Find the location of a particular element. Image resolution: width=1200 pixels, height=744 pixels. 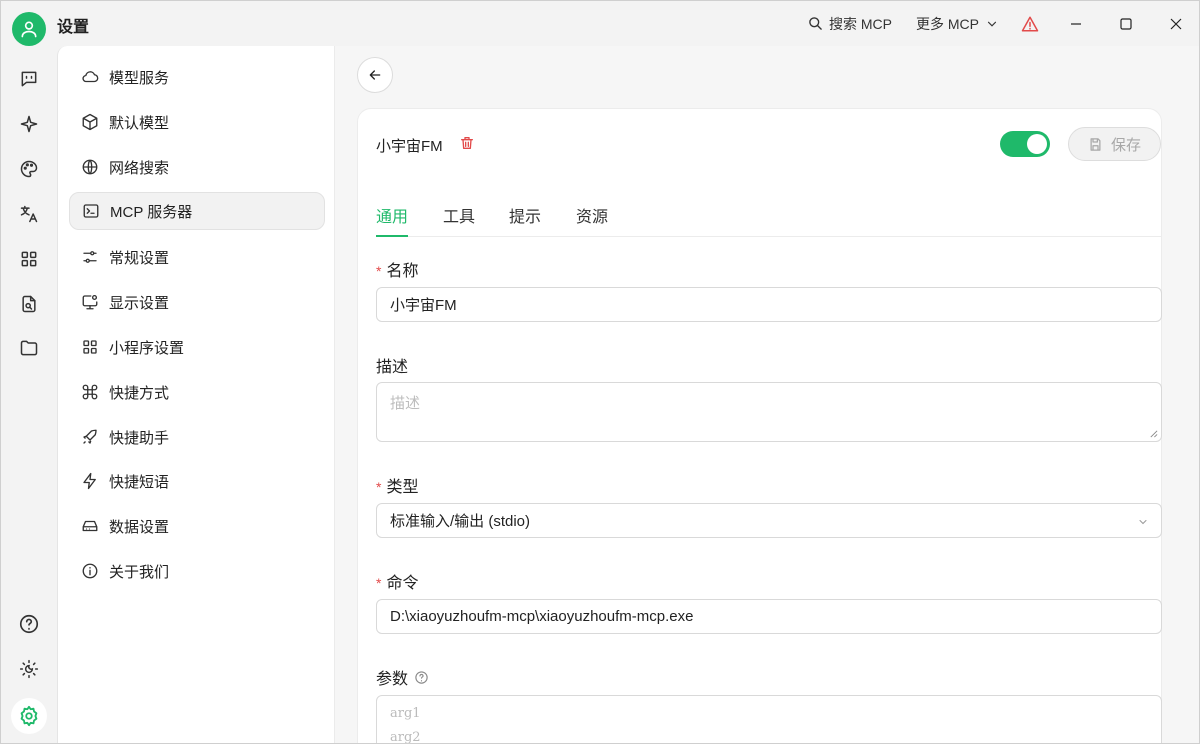

save-button: 保存 is located at coordinates (1114, 144).